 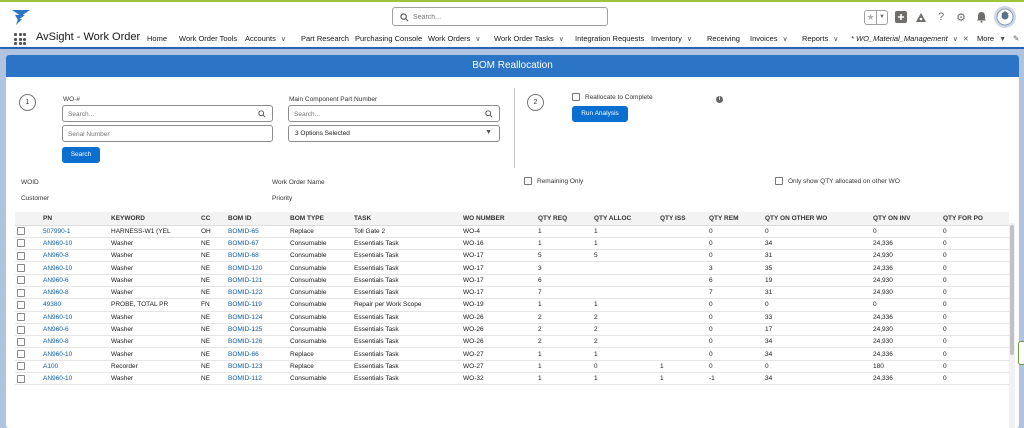 What do you see at coordinates (779, 181) in the screenshot?
I see `only-show-other-wo-checkbox` at bounding box center [779, 181].